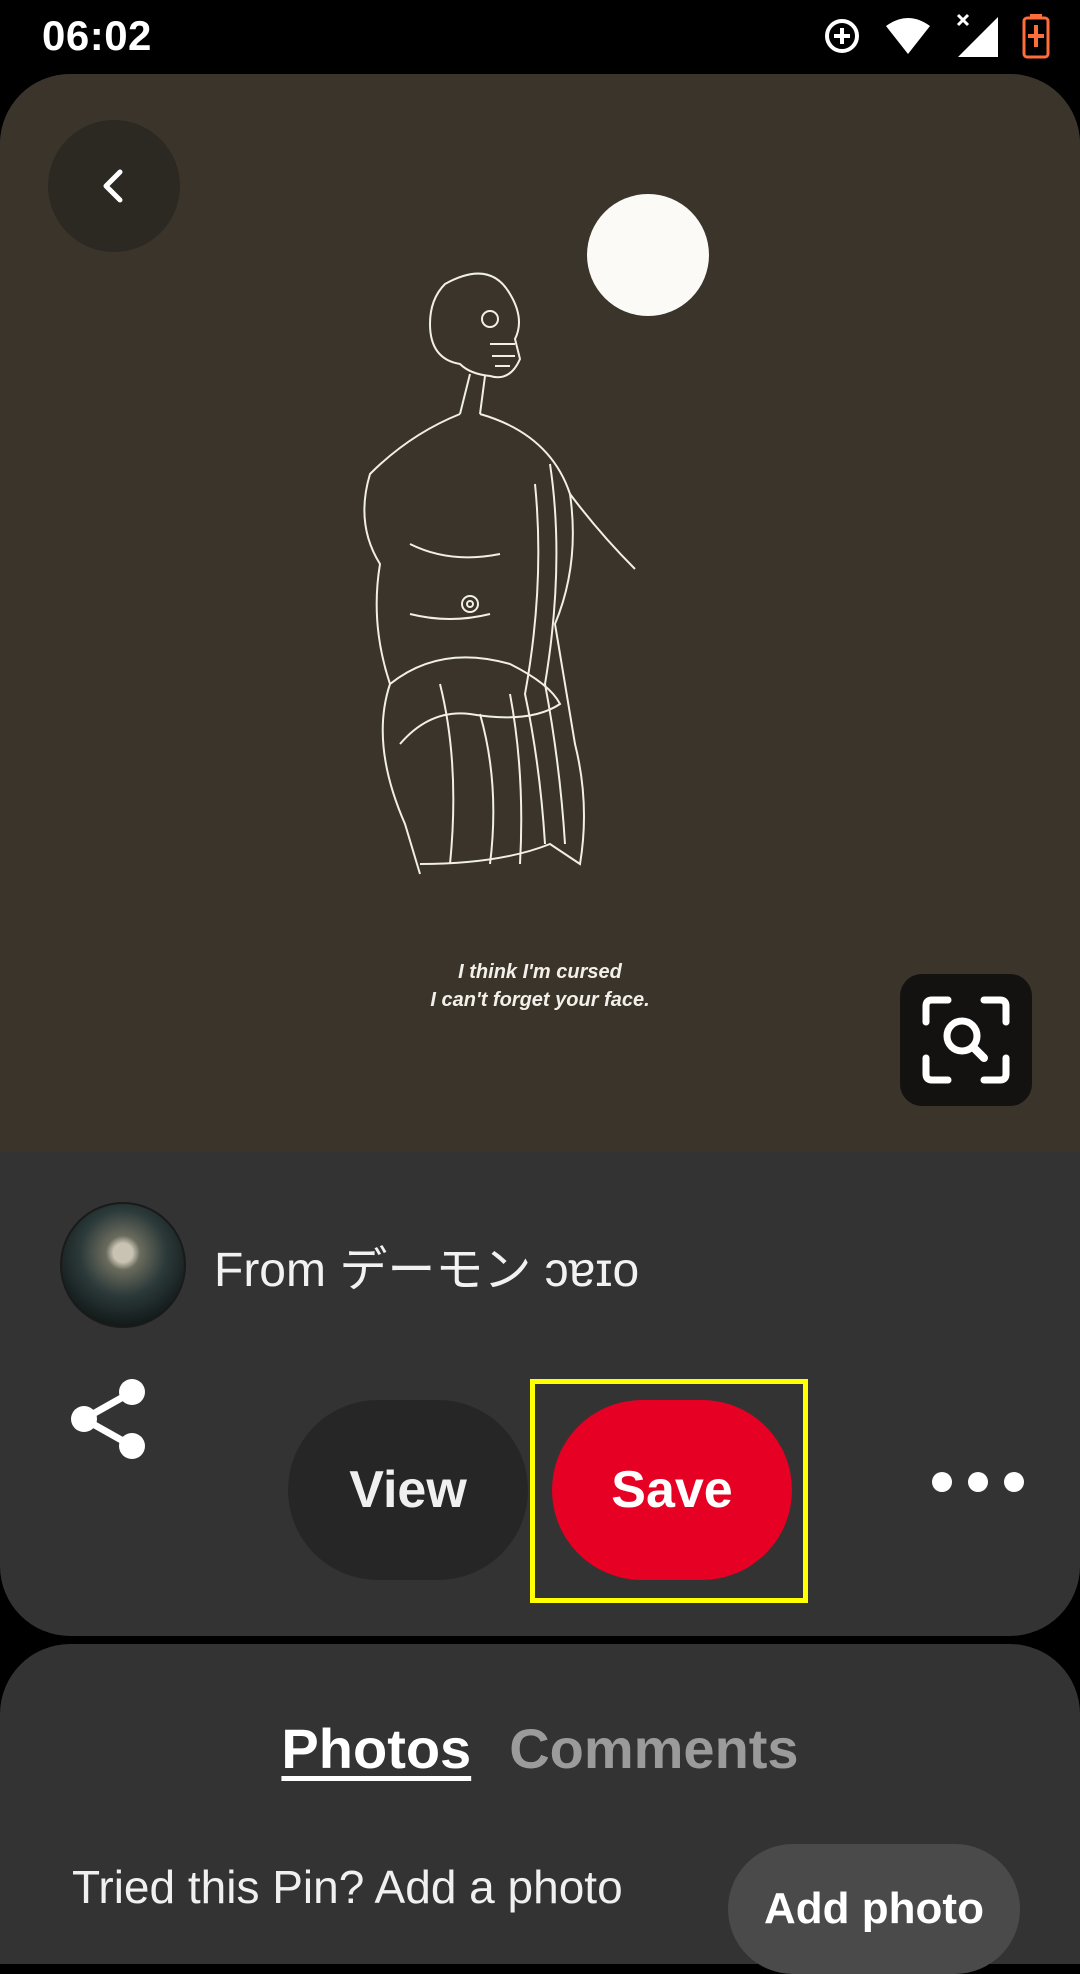 This screenshot has height=1974, width=1080. I want to click on tab-photos: Photos, so click(376, 1748).